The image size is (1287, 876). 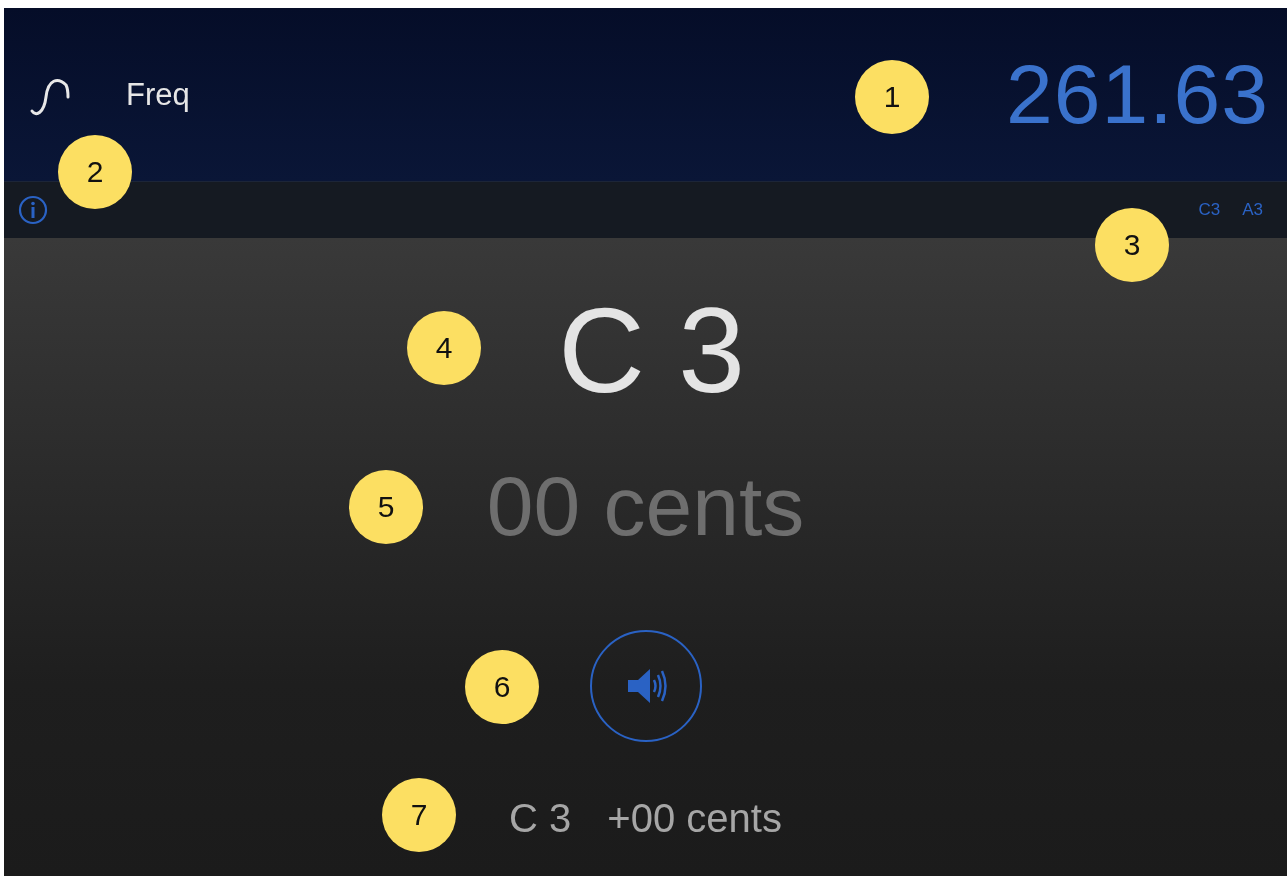 I want to click on reference-cents: +00 cents, so click(x=694, y=818).